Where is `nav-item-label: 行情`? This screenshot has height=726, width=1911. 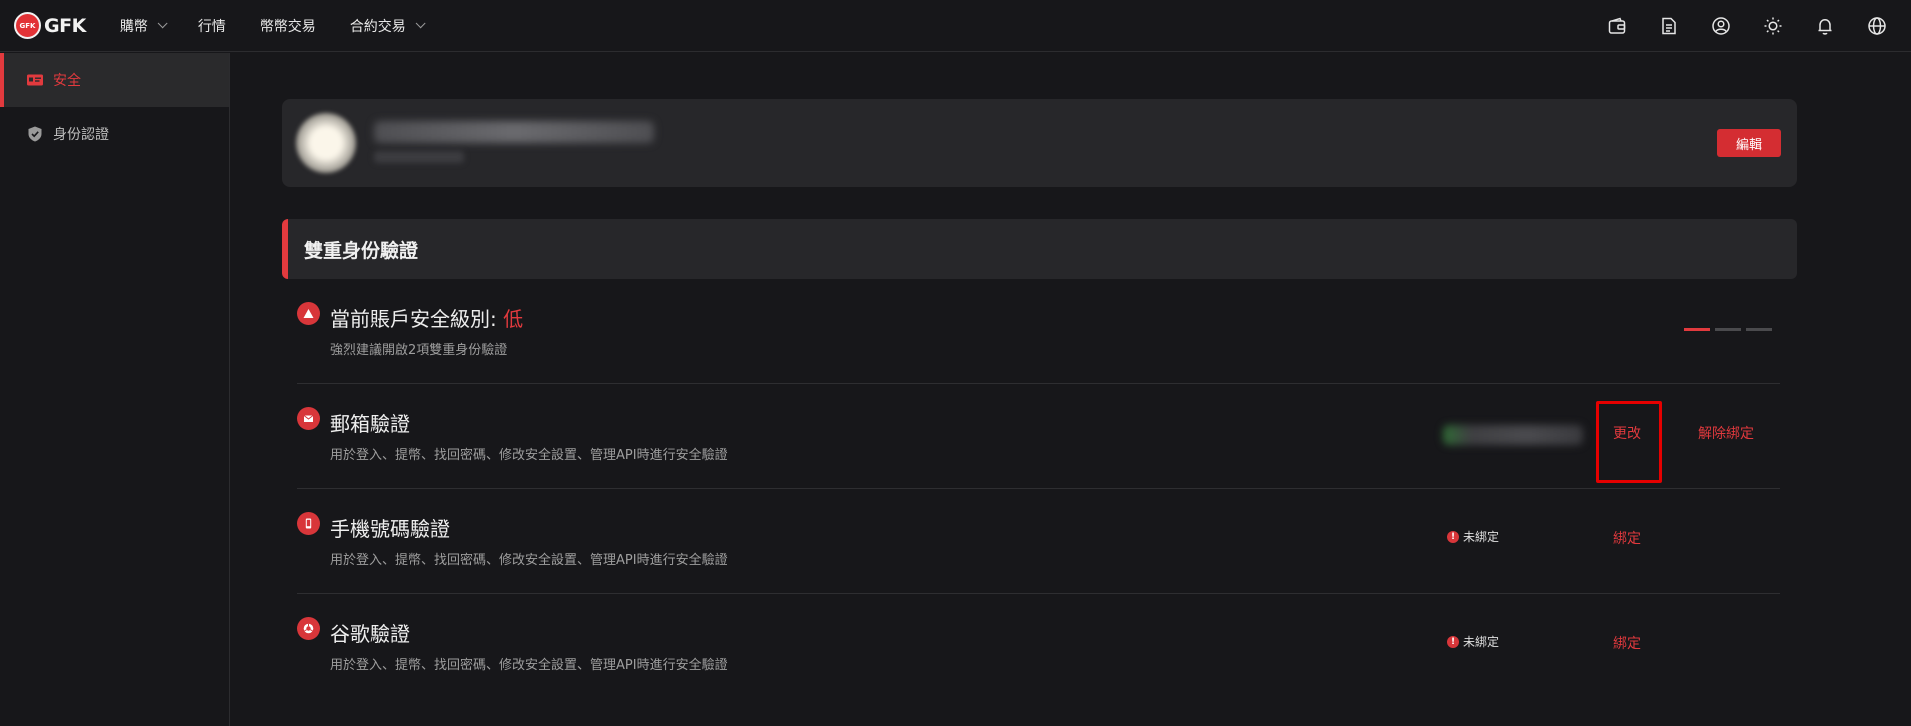 nav-item-label: 行情 is located at coordinates (211, 26).